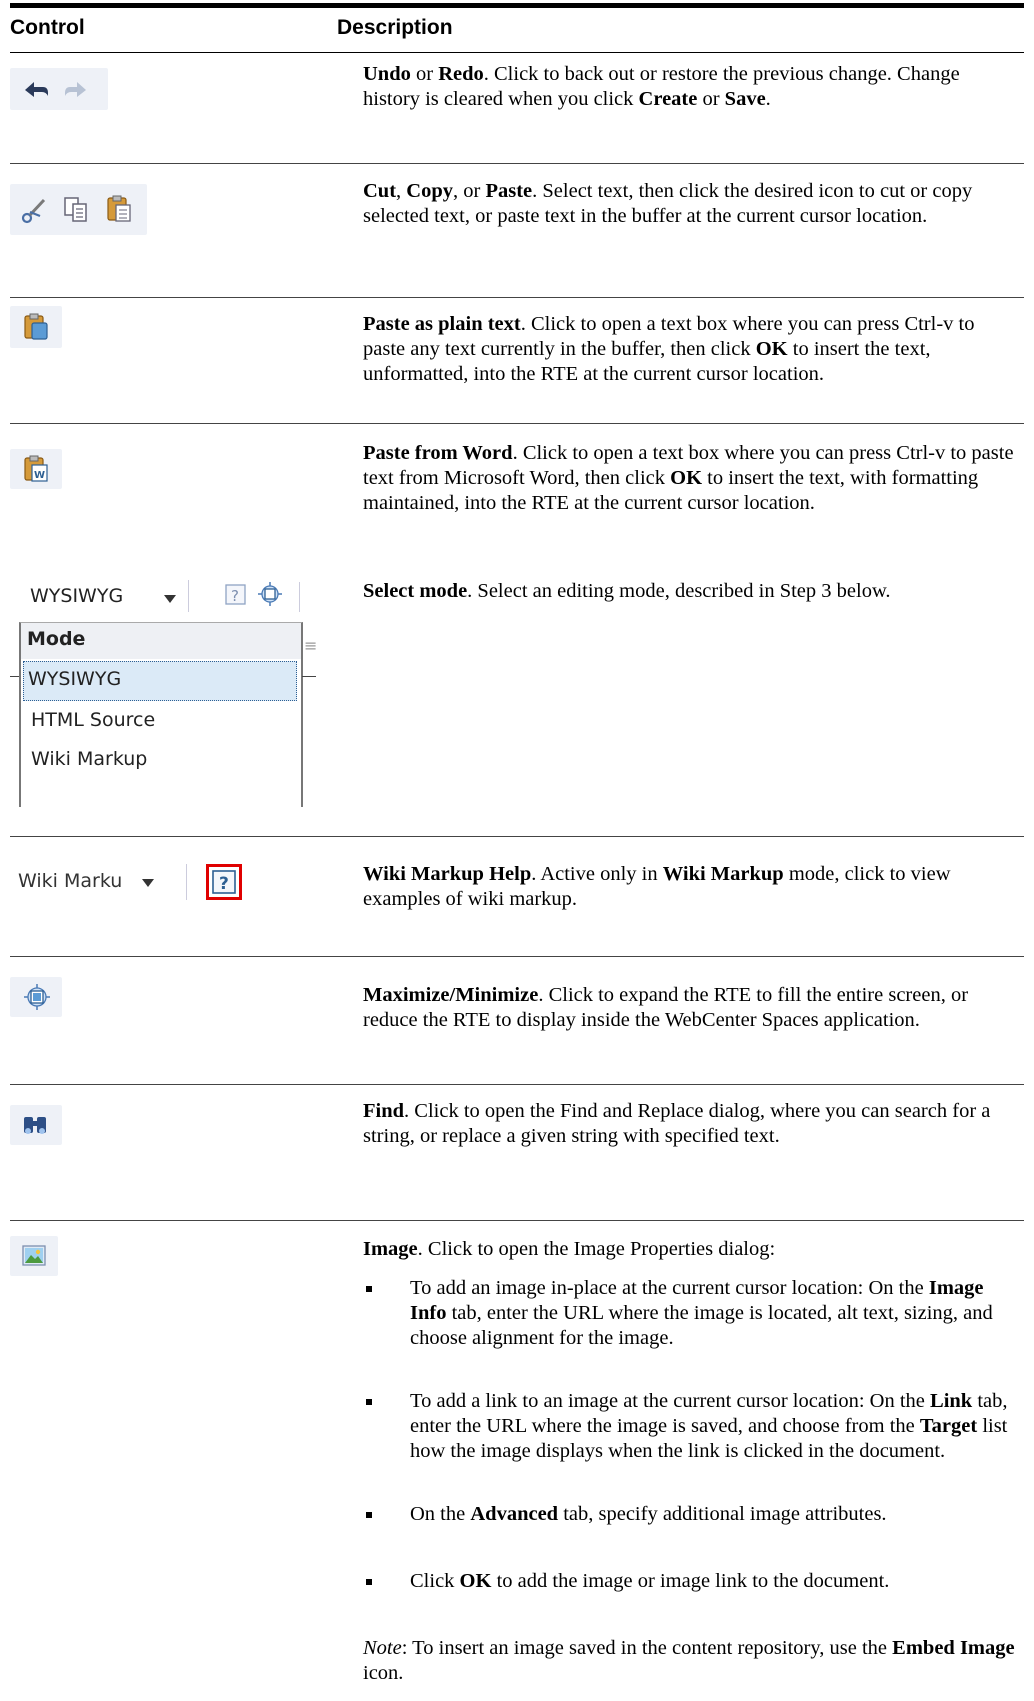 The image size is (1034, 1701). I want to click on paste-plain-text-icon, so click(37, 327).